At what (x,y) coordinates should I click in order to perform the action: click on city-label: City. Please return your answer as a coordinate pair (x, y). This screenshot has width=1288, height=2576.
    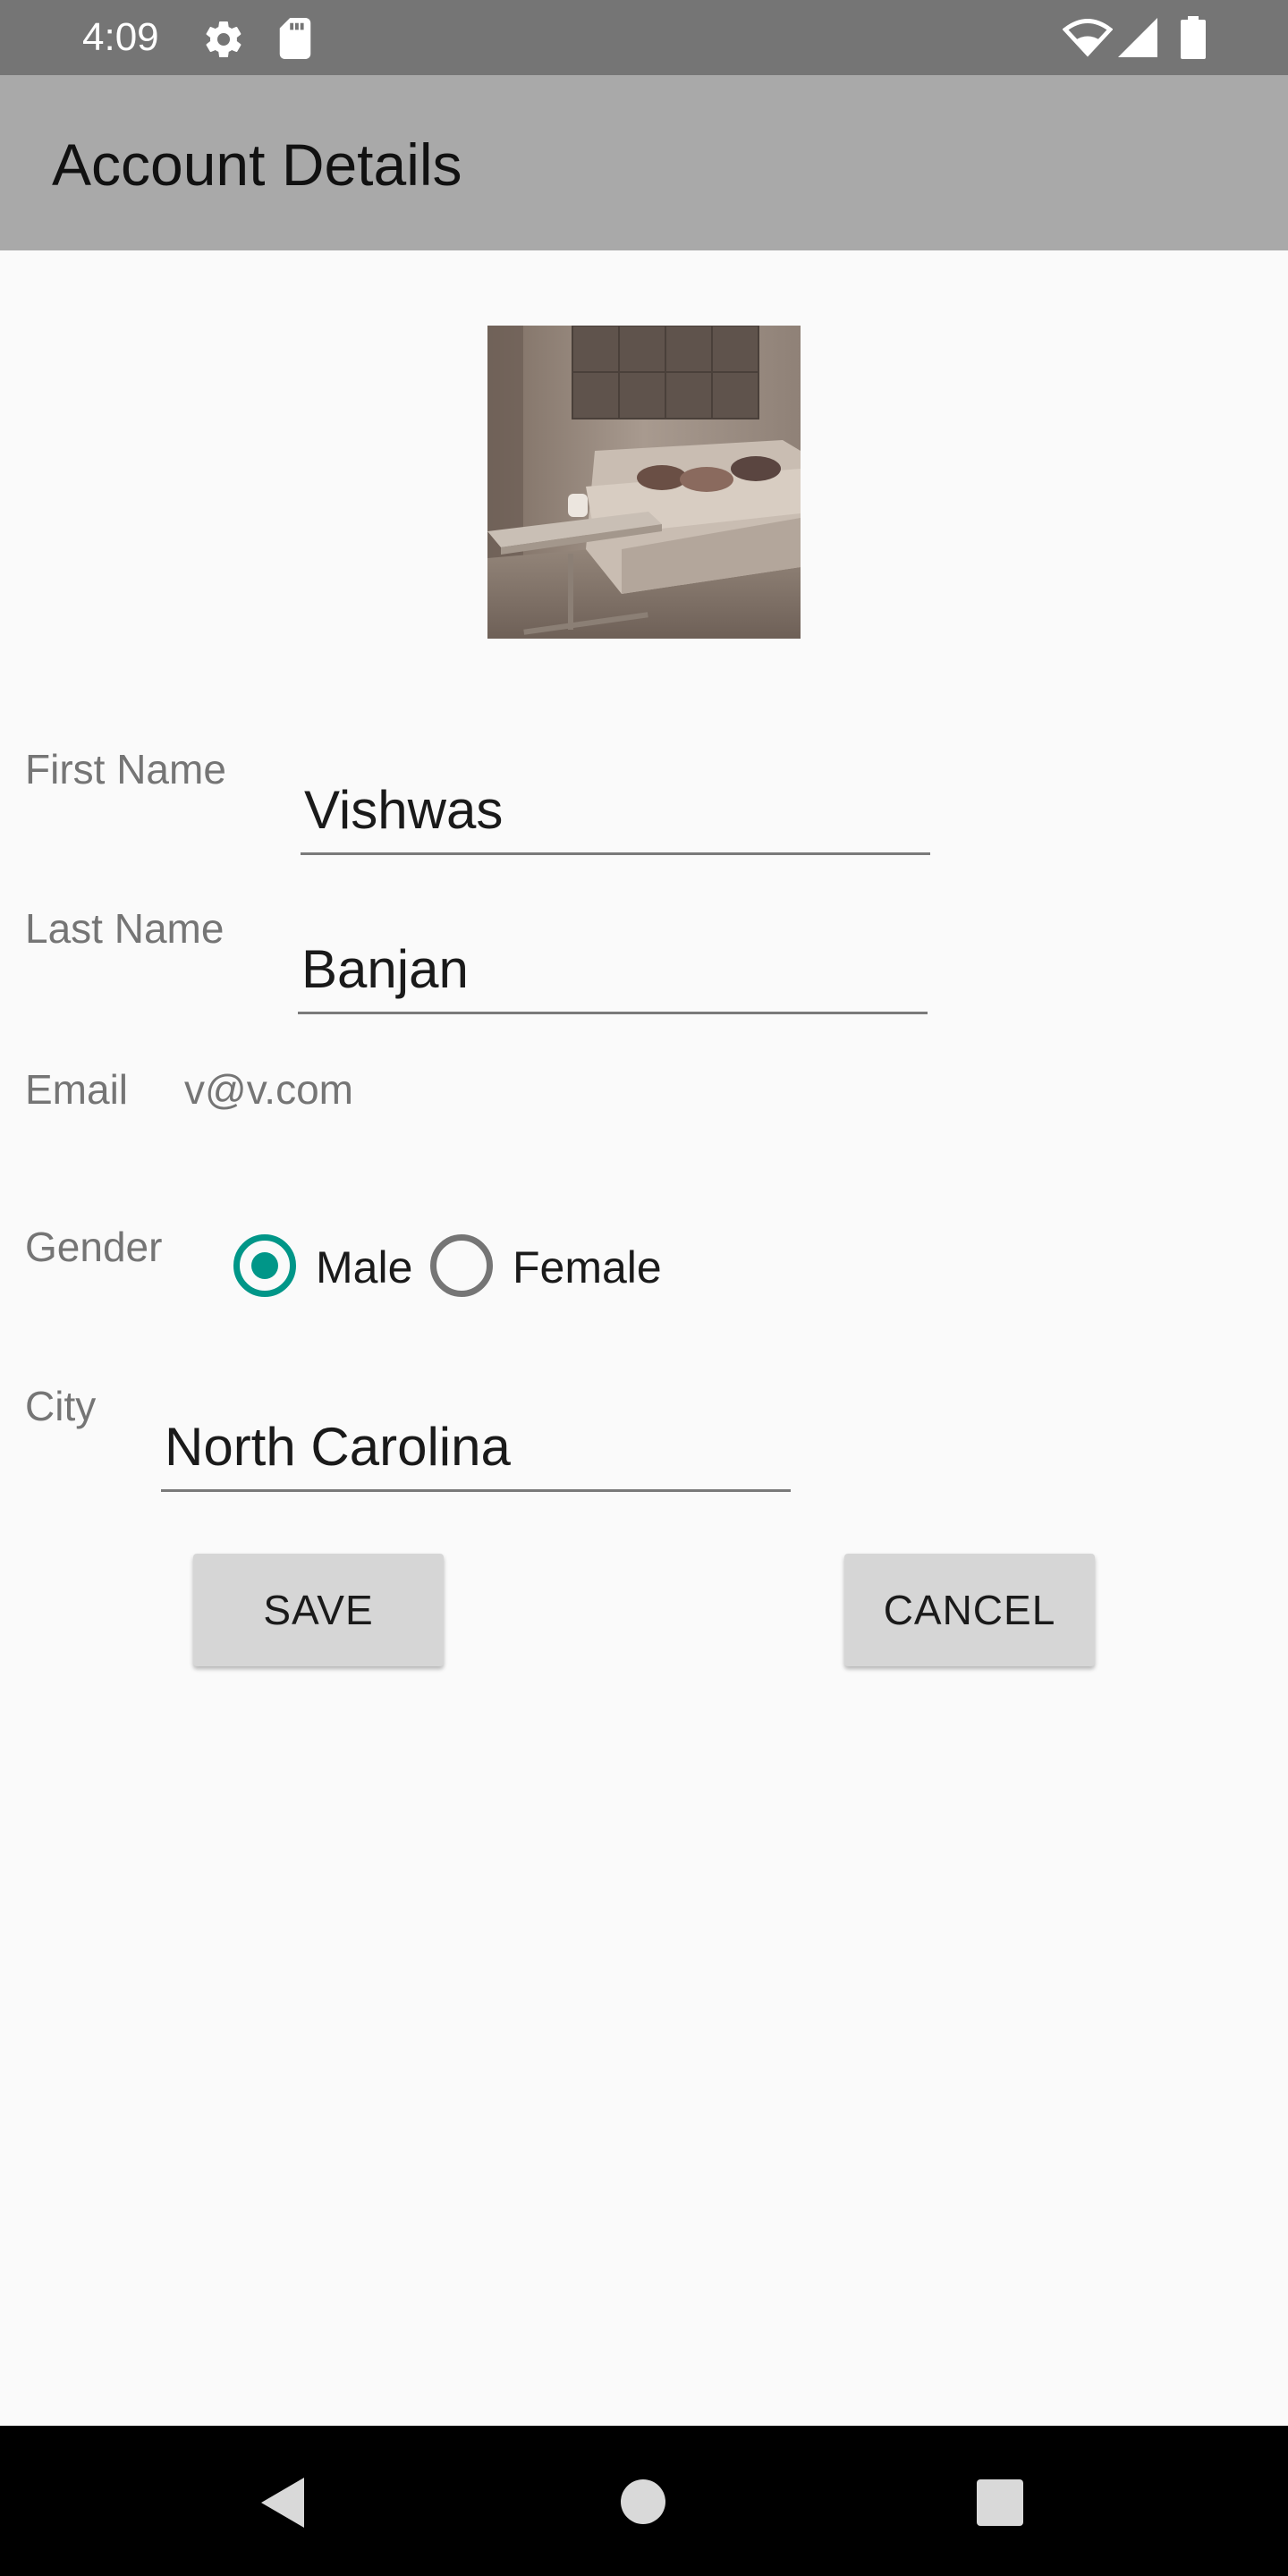
    Looking at the image, I should click on (61, 1406).